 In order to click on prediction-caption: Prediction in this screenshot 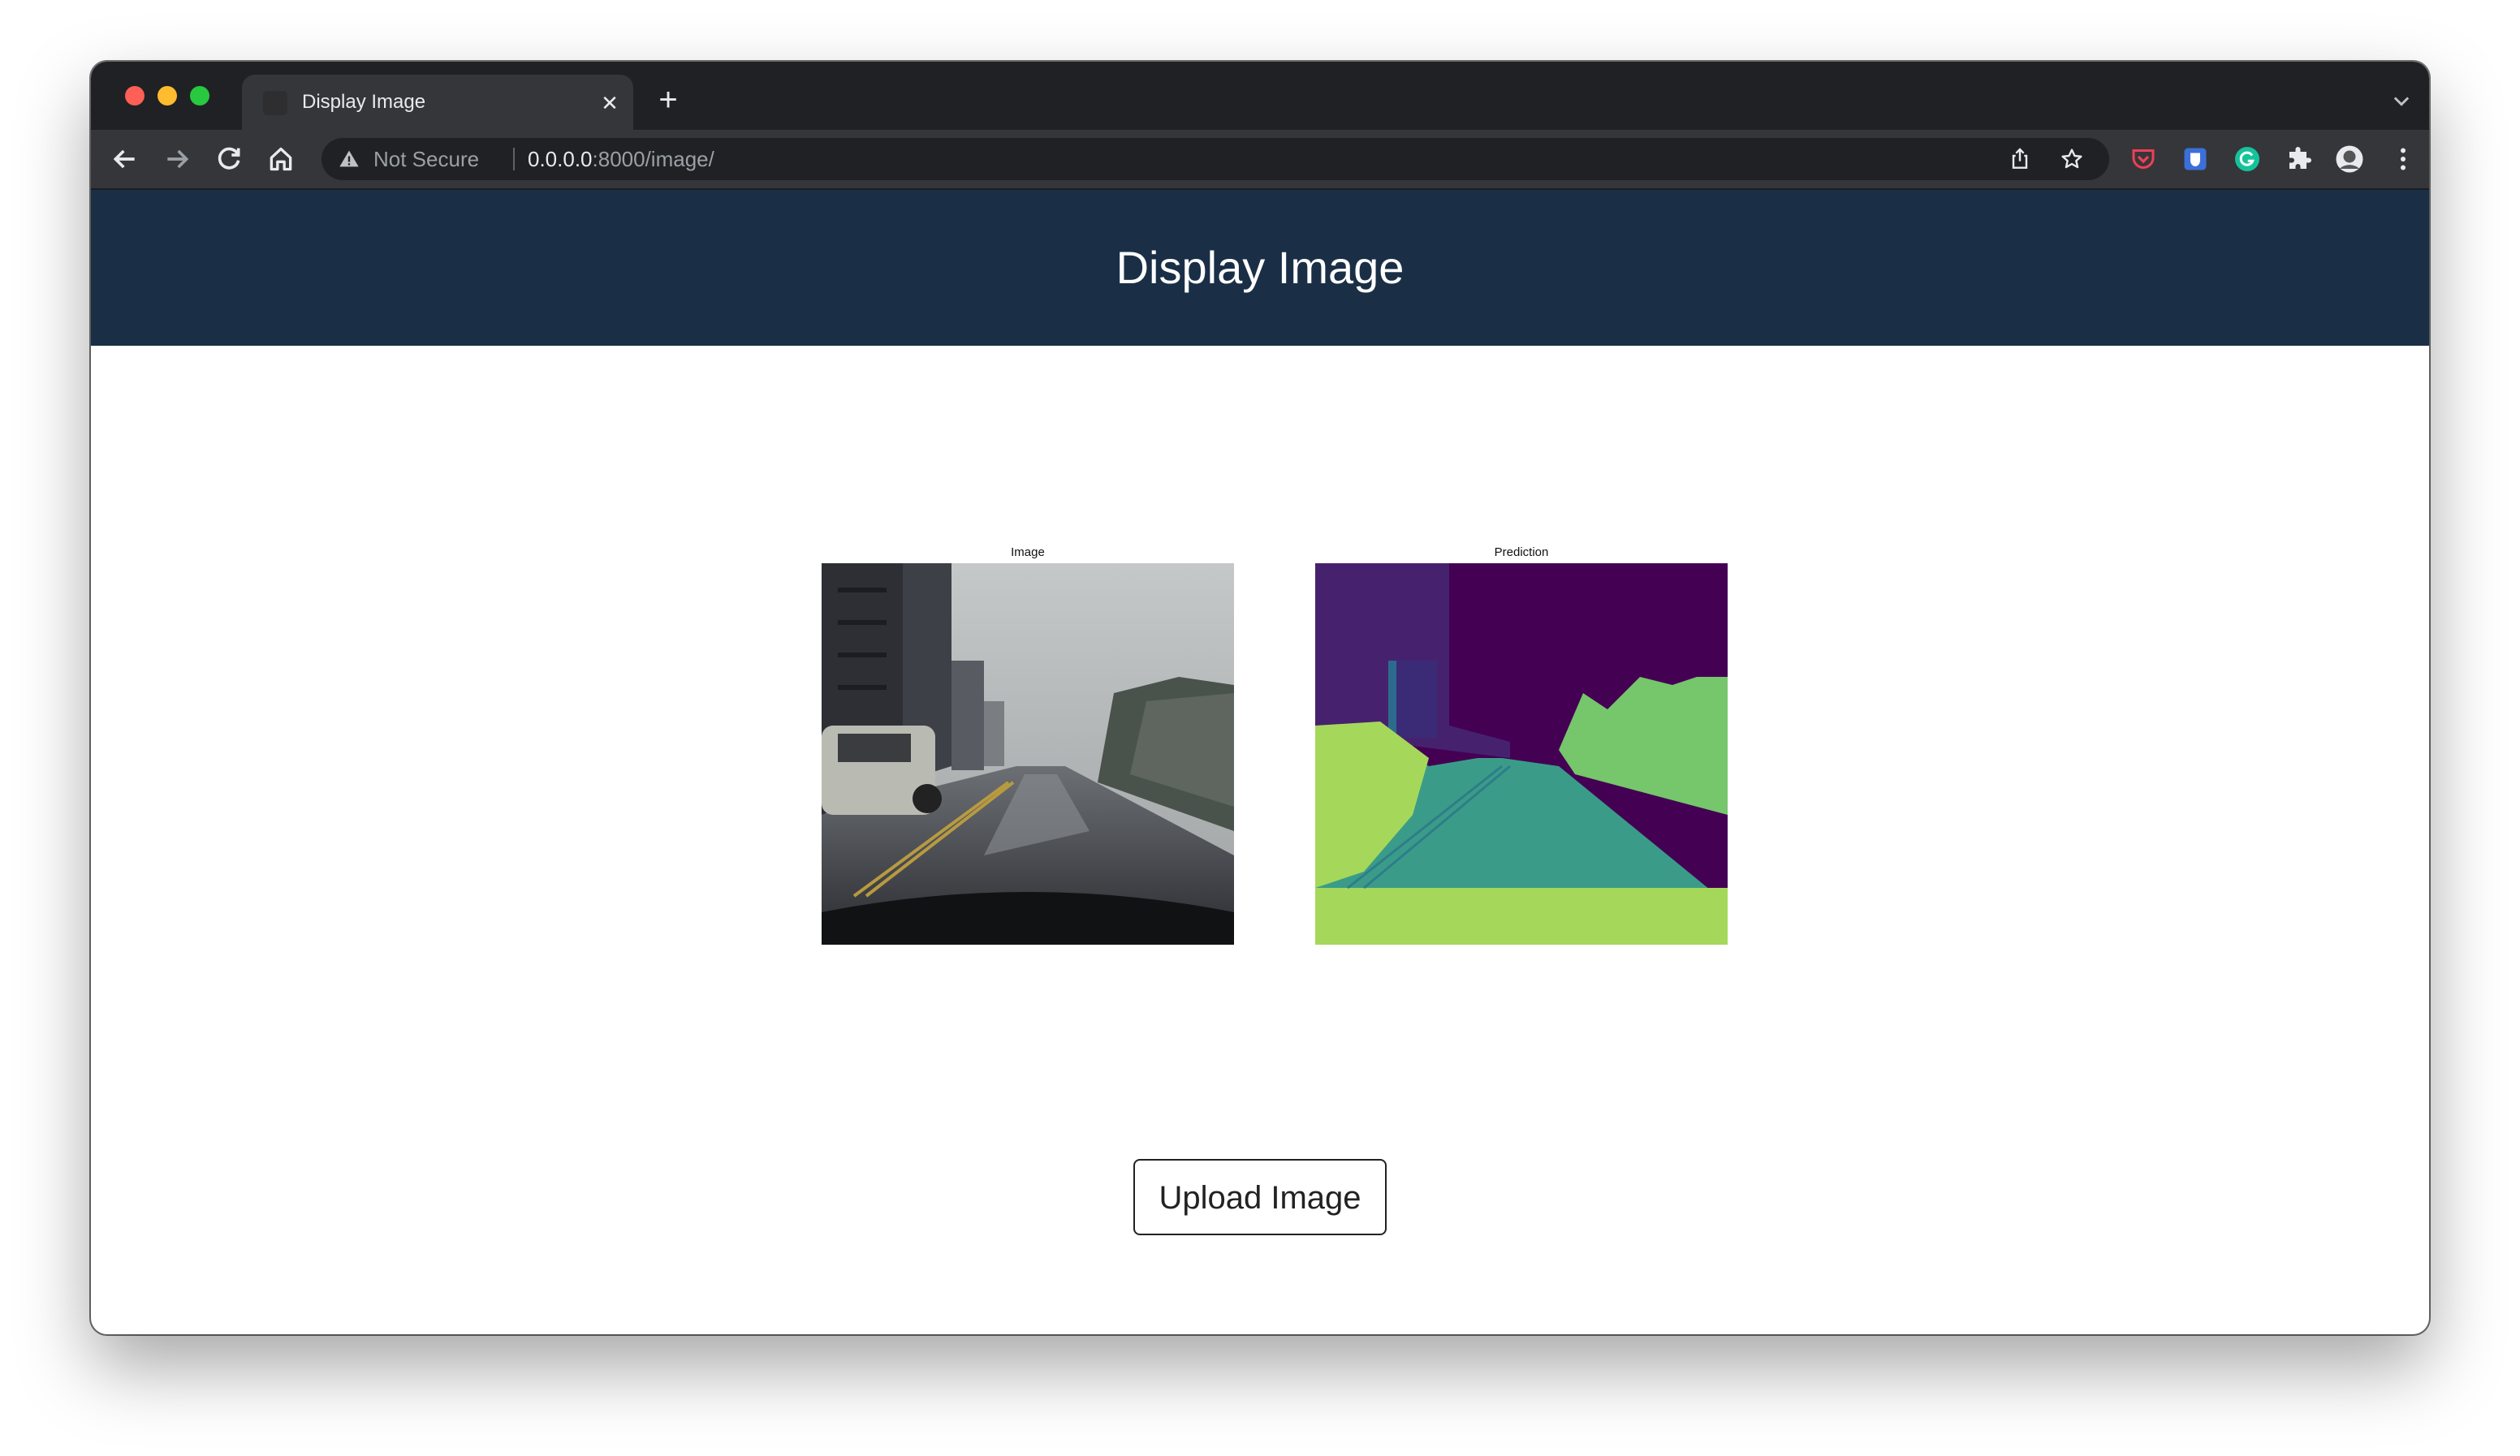, I will do `click(1521, 552)`.